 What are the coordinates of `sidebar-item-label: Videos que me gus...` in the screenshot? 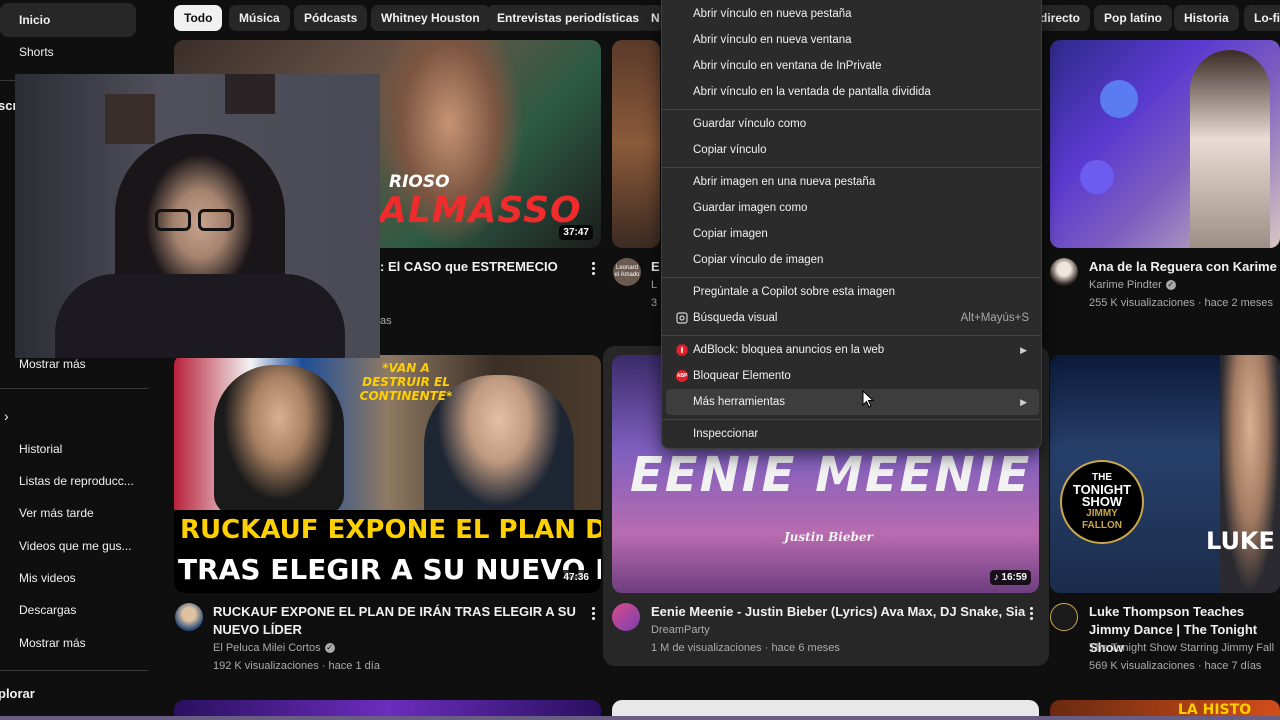 It's located at (75, 546).